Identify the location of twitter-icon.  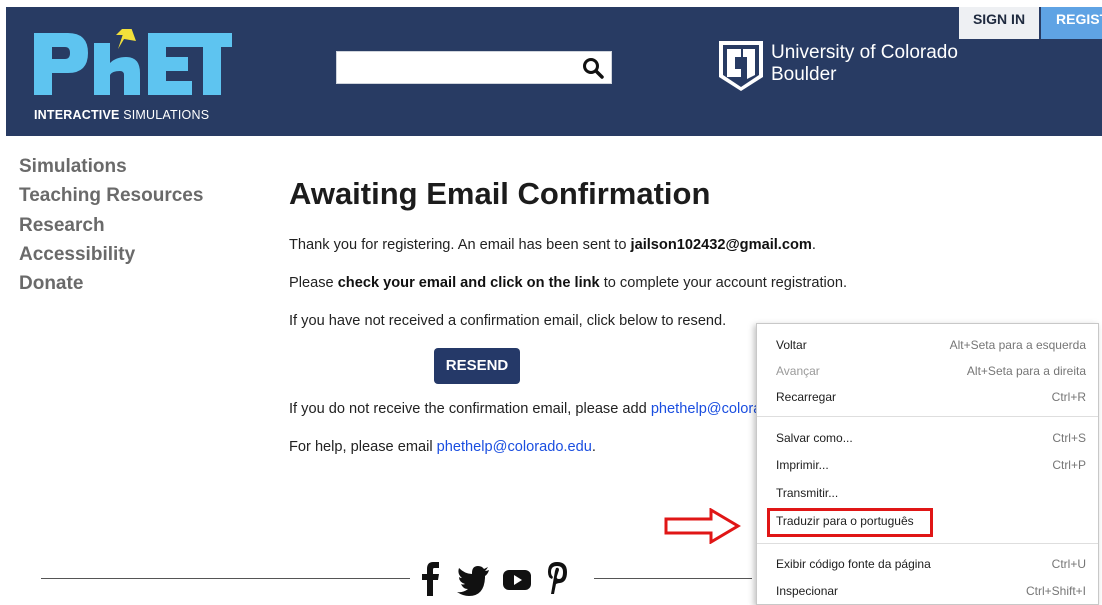
(473, 578).